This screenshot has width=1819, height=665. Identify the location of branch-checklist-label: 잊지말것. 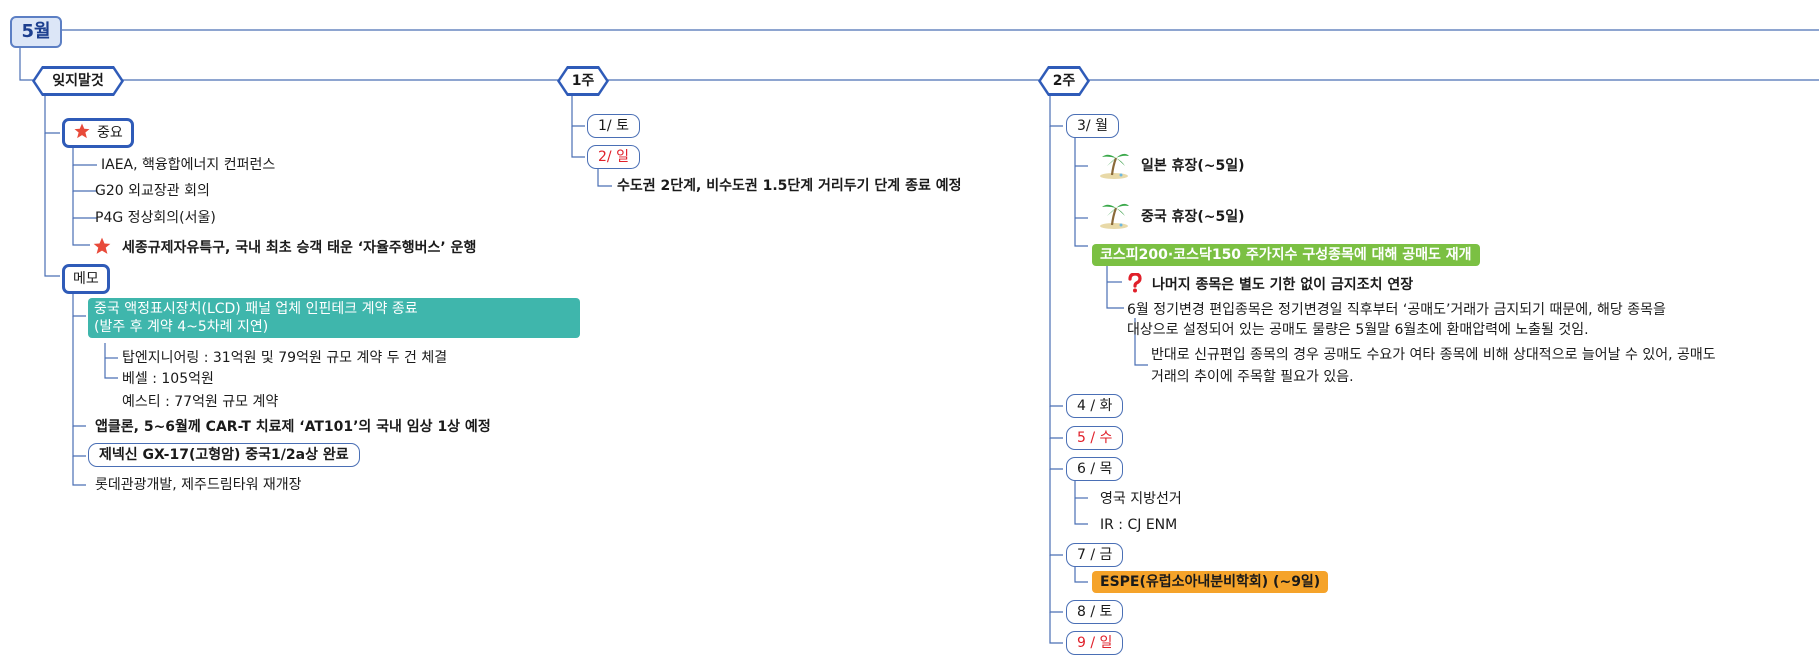
(78, 81).